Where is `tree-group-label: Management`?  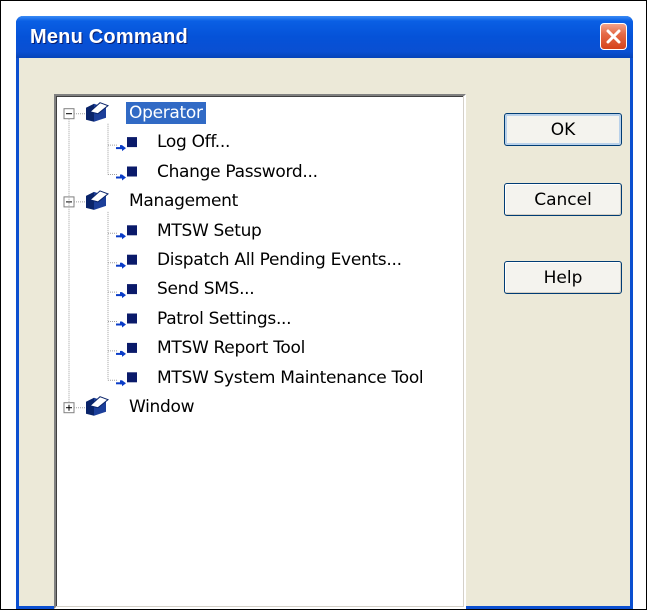
tree-group-label: Management is located at coordinates (183, 201).